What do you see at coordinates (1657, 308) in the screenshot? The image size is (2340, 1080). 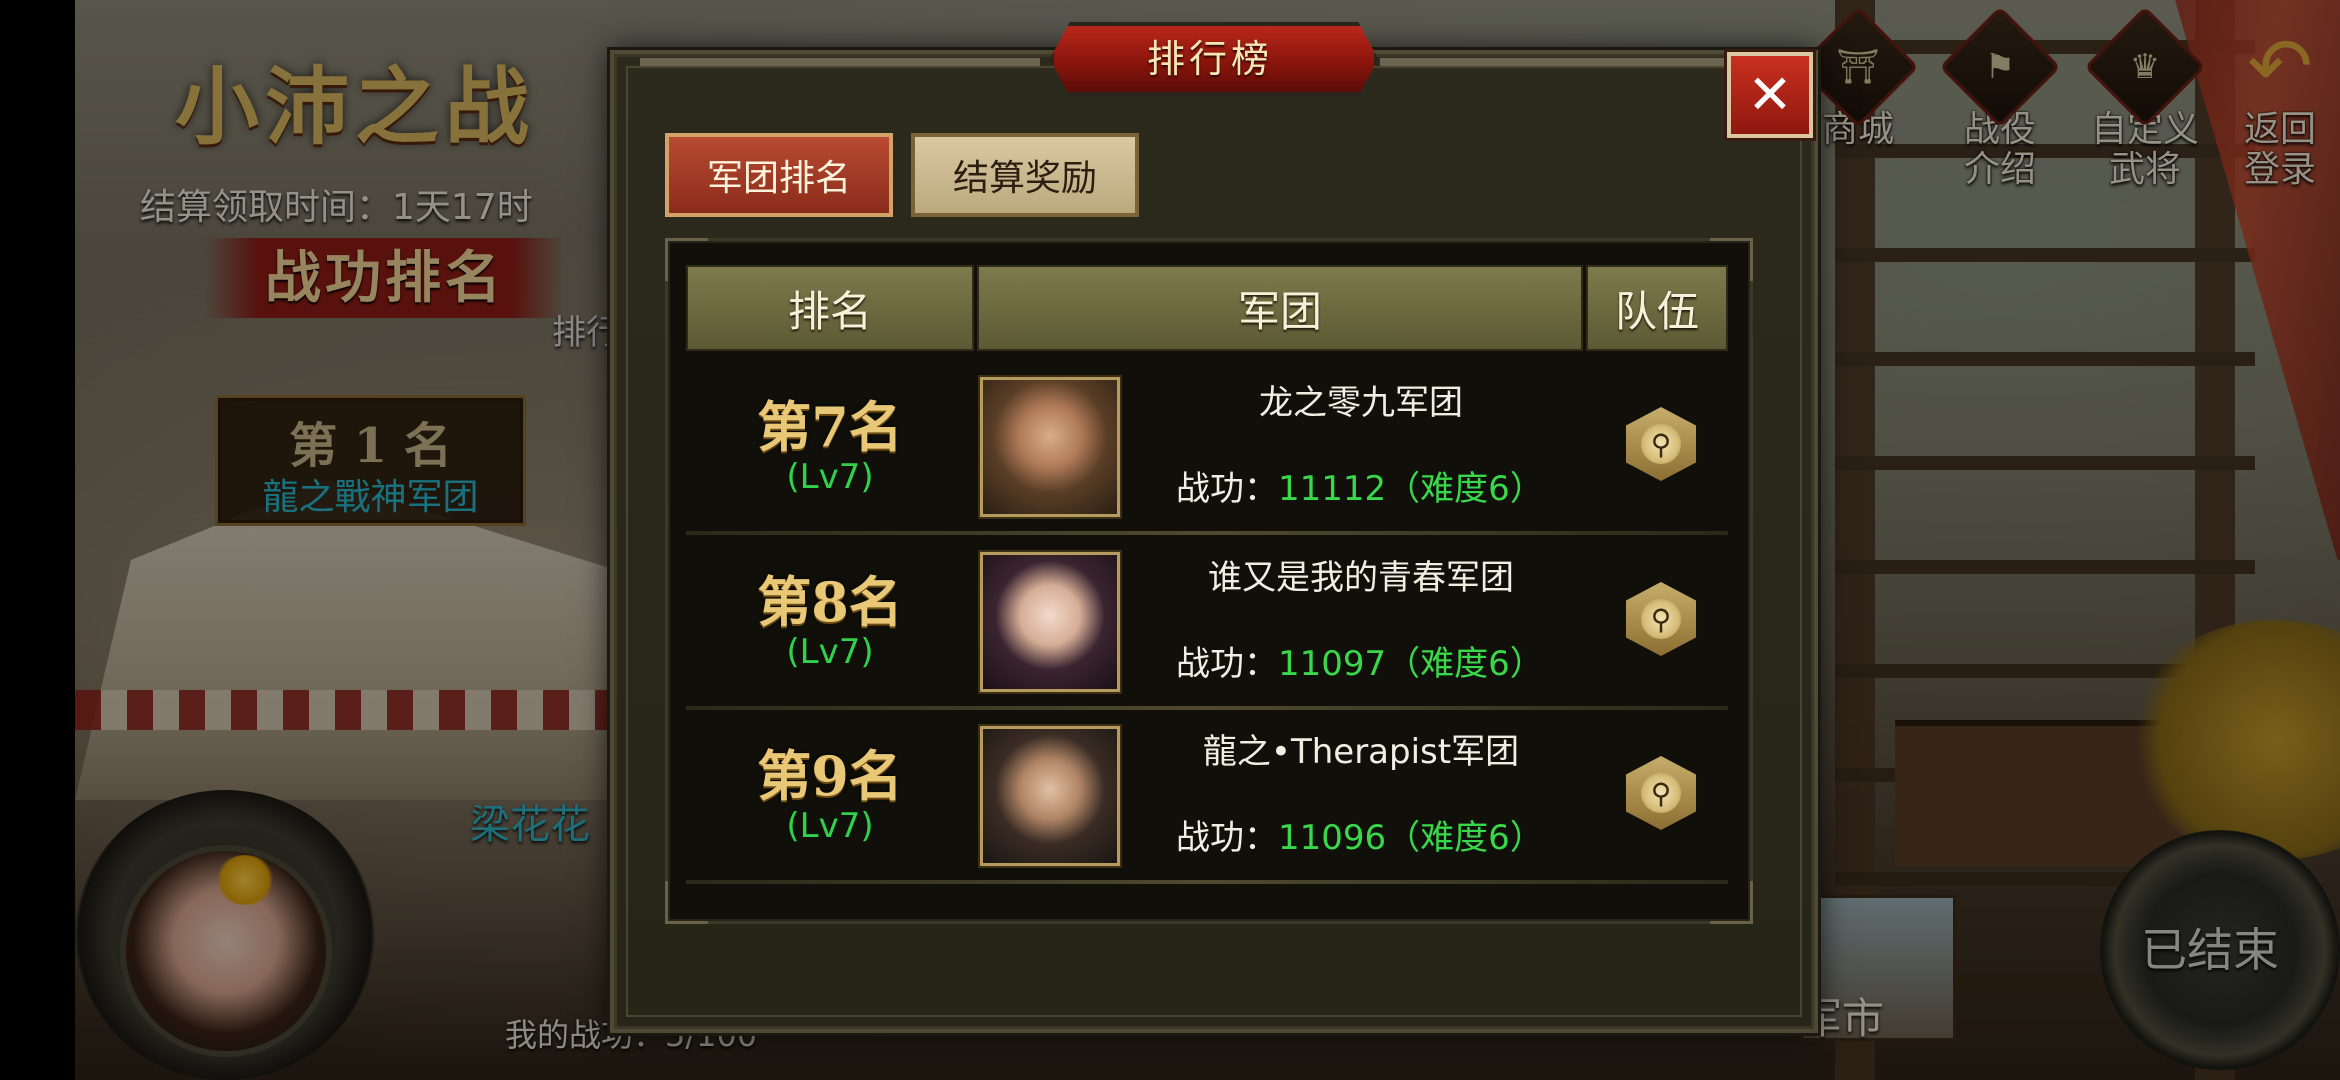 I see `column-header-team: 队伍` at bounding box center [1657, 308].